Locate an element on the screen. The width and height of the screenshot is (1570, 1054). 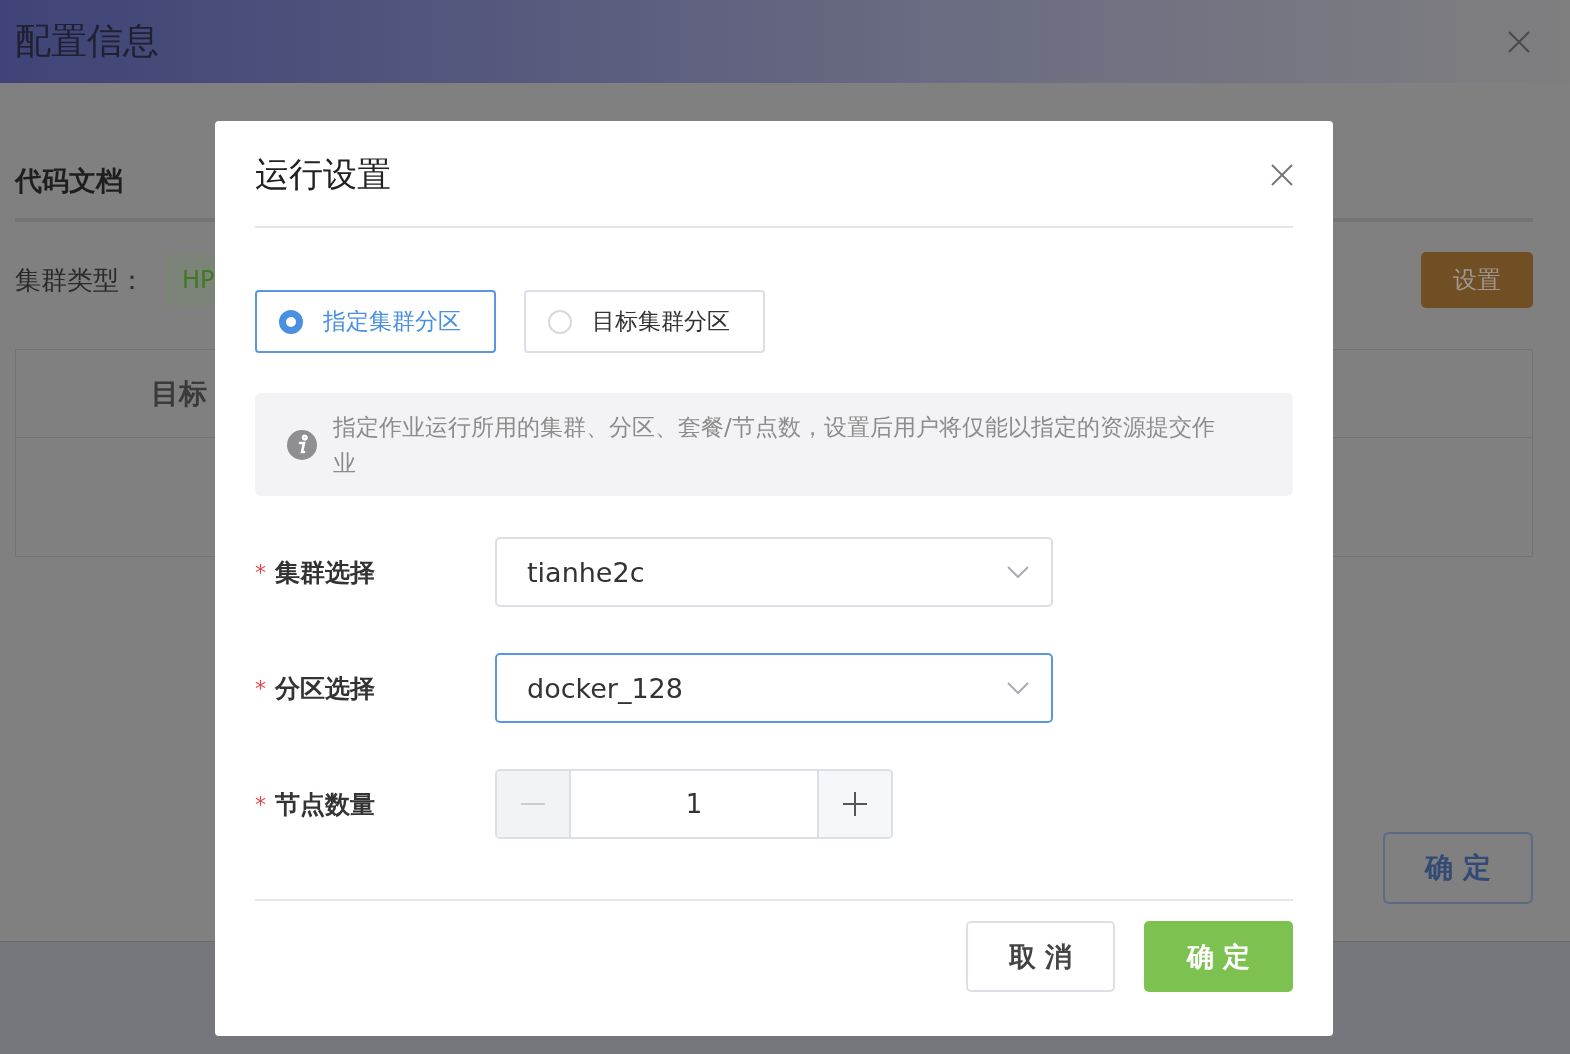
info-text: 指定作业运行所用的集群、分区、套餐/节点数，设置后用户将仅能以指定的资源提交作业 is located at coordinates (774, 445).